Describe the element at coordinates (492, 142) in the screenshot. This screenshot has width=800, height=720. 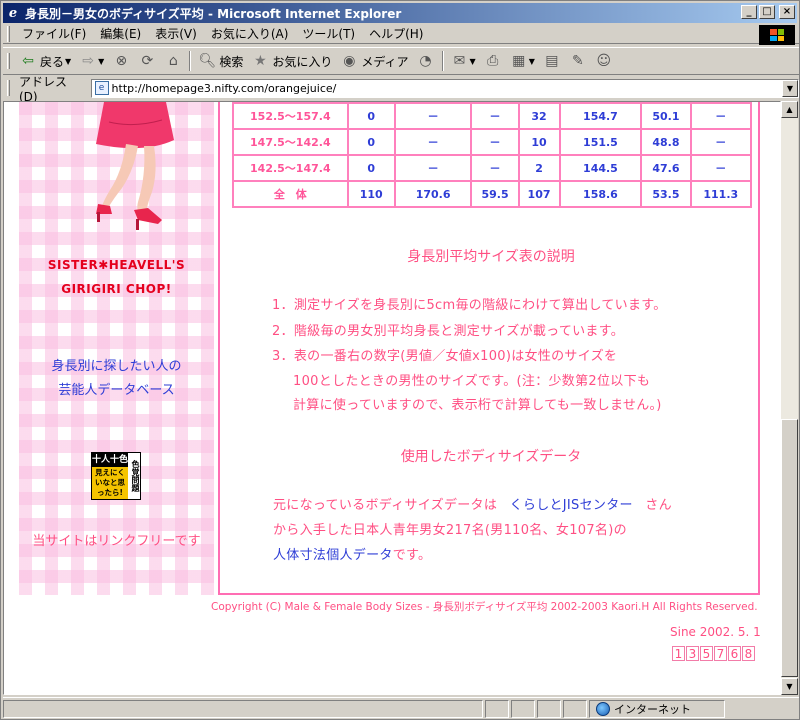
I see `table-row: 147.5～142.4 0 － － 10 151.5 48.8 －` at that location.